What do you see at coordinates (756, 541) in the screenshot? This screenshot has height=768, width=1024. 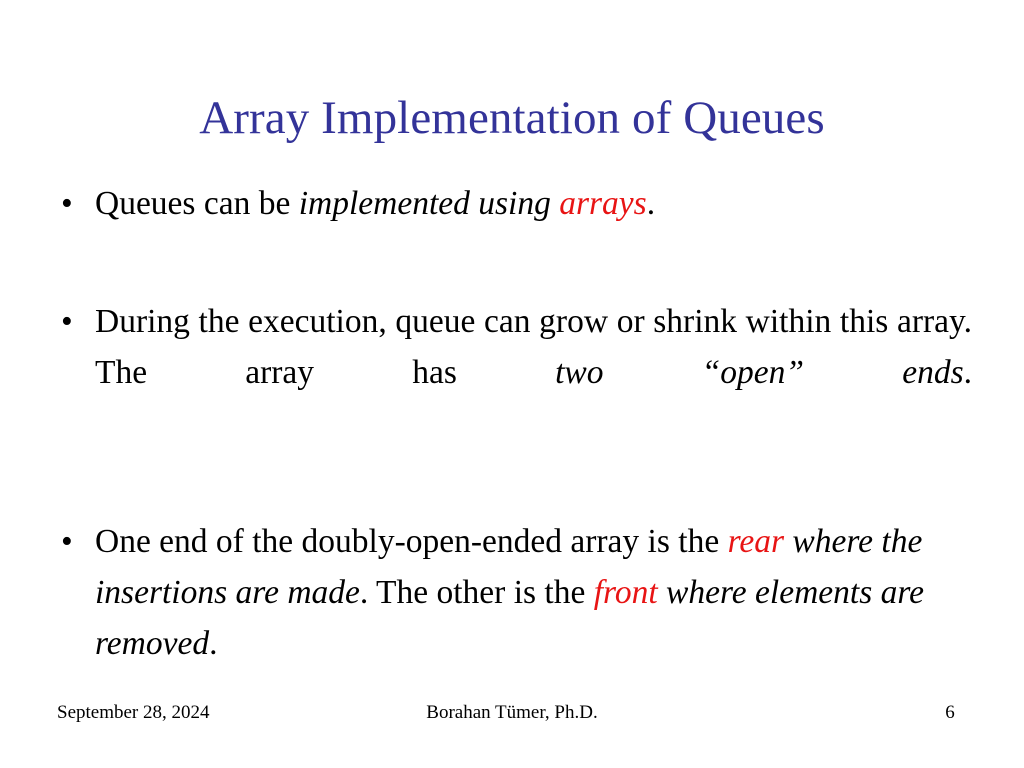 I see `bullet-3-keyword-rear: rear` at bounding box center [756, 541].